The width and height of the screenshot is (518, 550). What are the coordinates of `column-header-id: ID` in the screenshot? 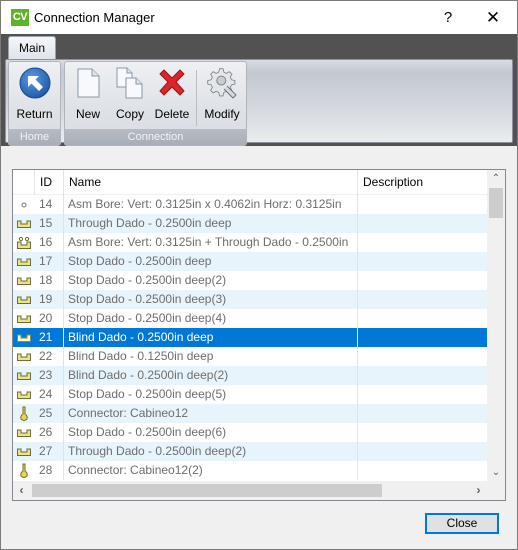 It's located at (49, 182).